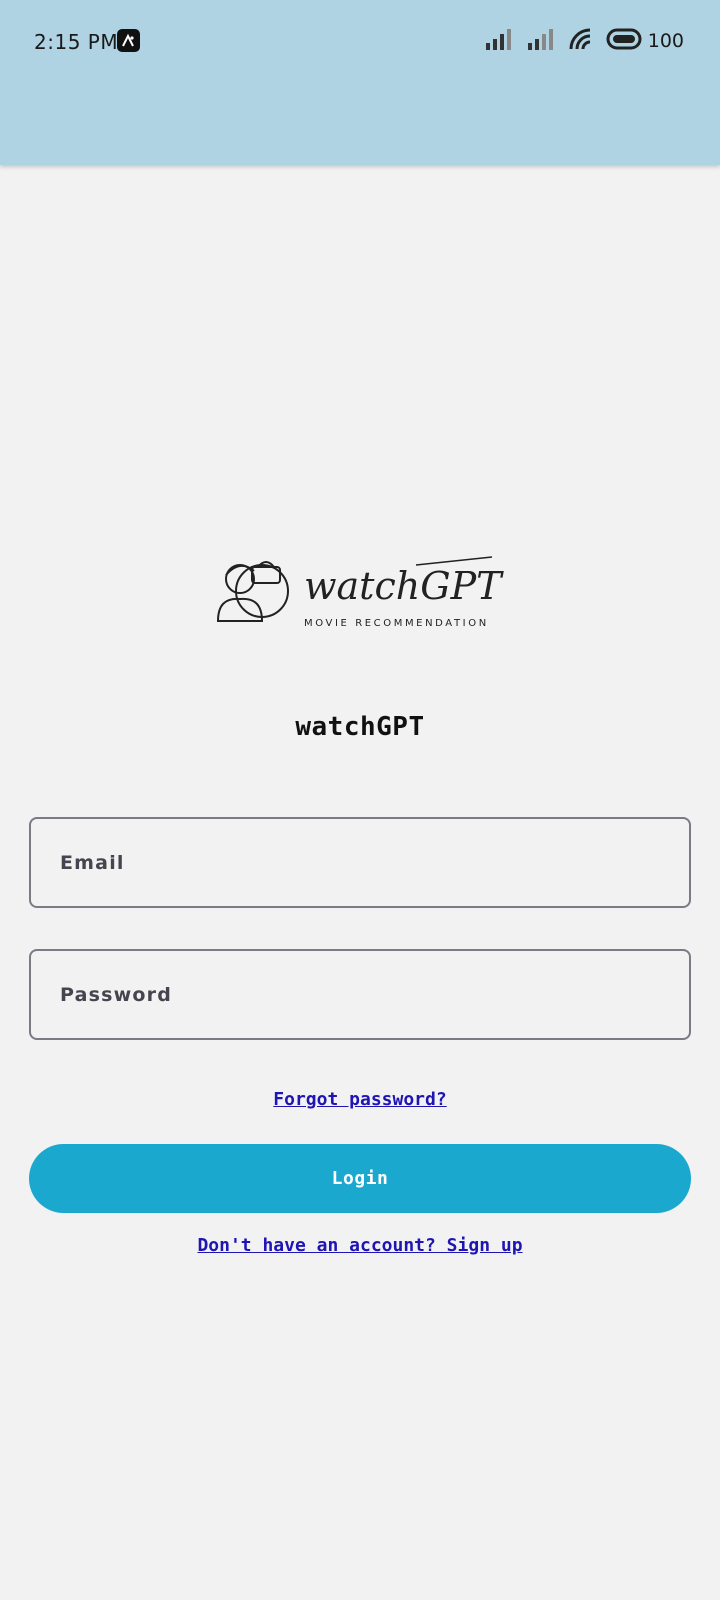 This screenshot has height=1600, width=720. What do you see at coordinates (360, 82) in the screenshot?
I see `status-bar: 2:15 PM 100` at bounding box center [360, 82].